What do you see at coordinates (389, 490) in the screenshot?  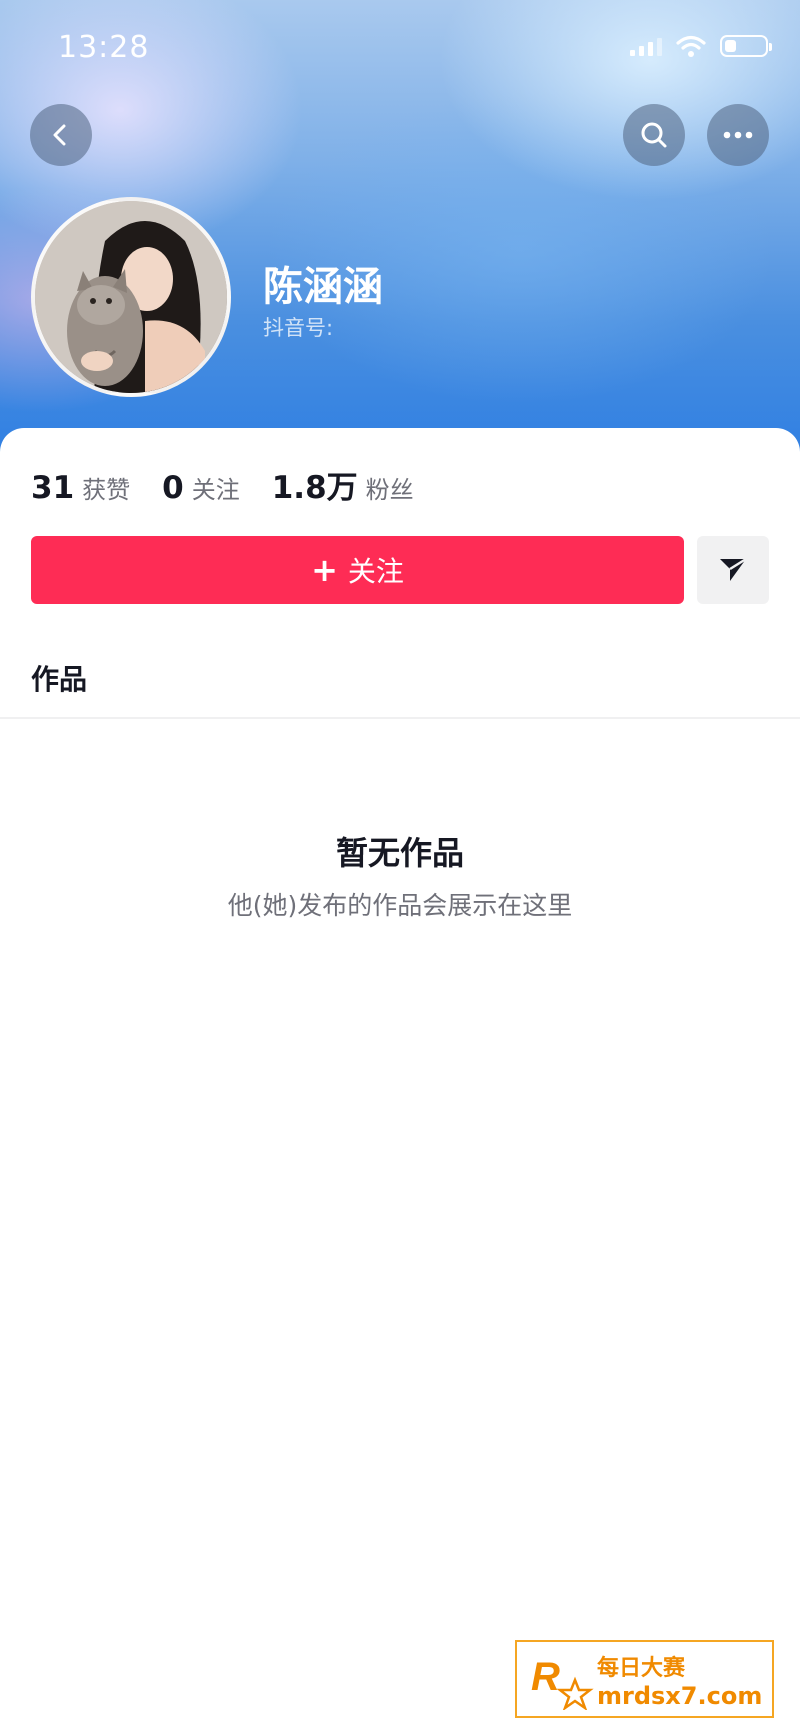 I see `stat-followers-label: 粉丝` at bounding box center [389, 490].